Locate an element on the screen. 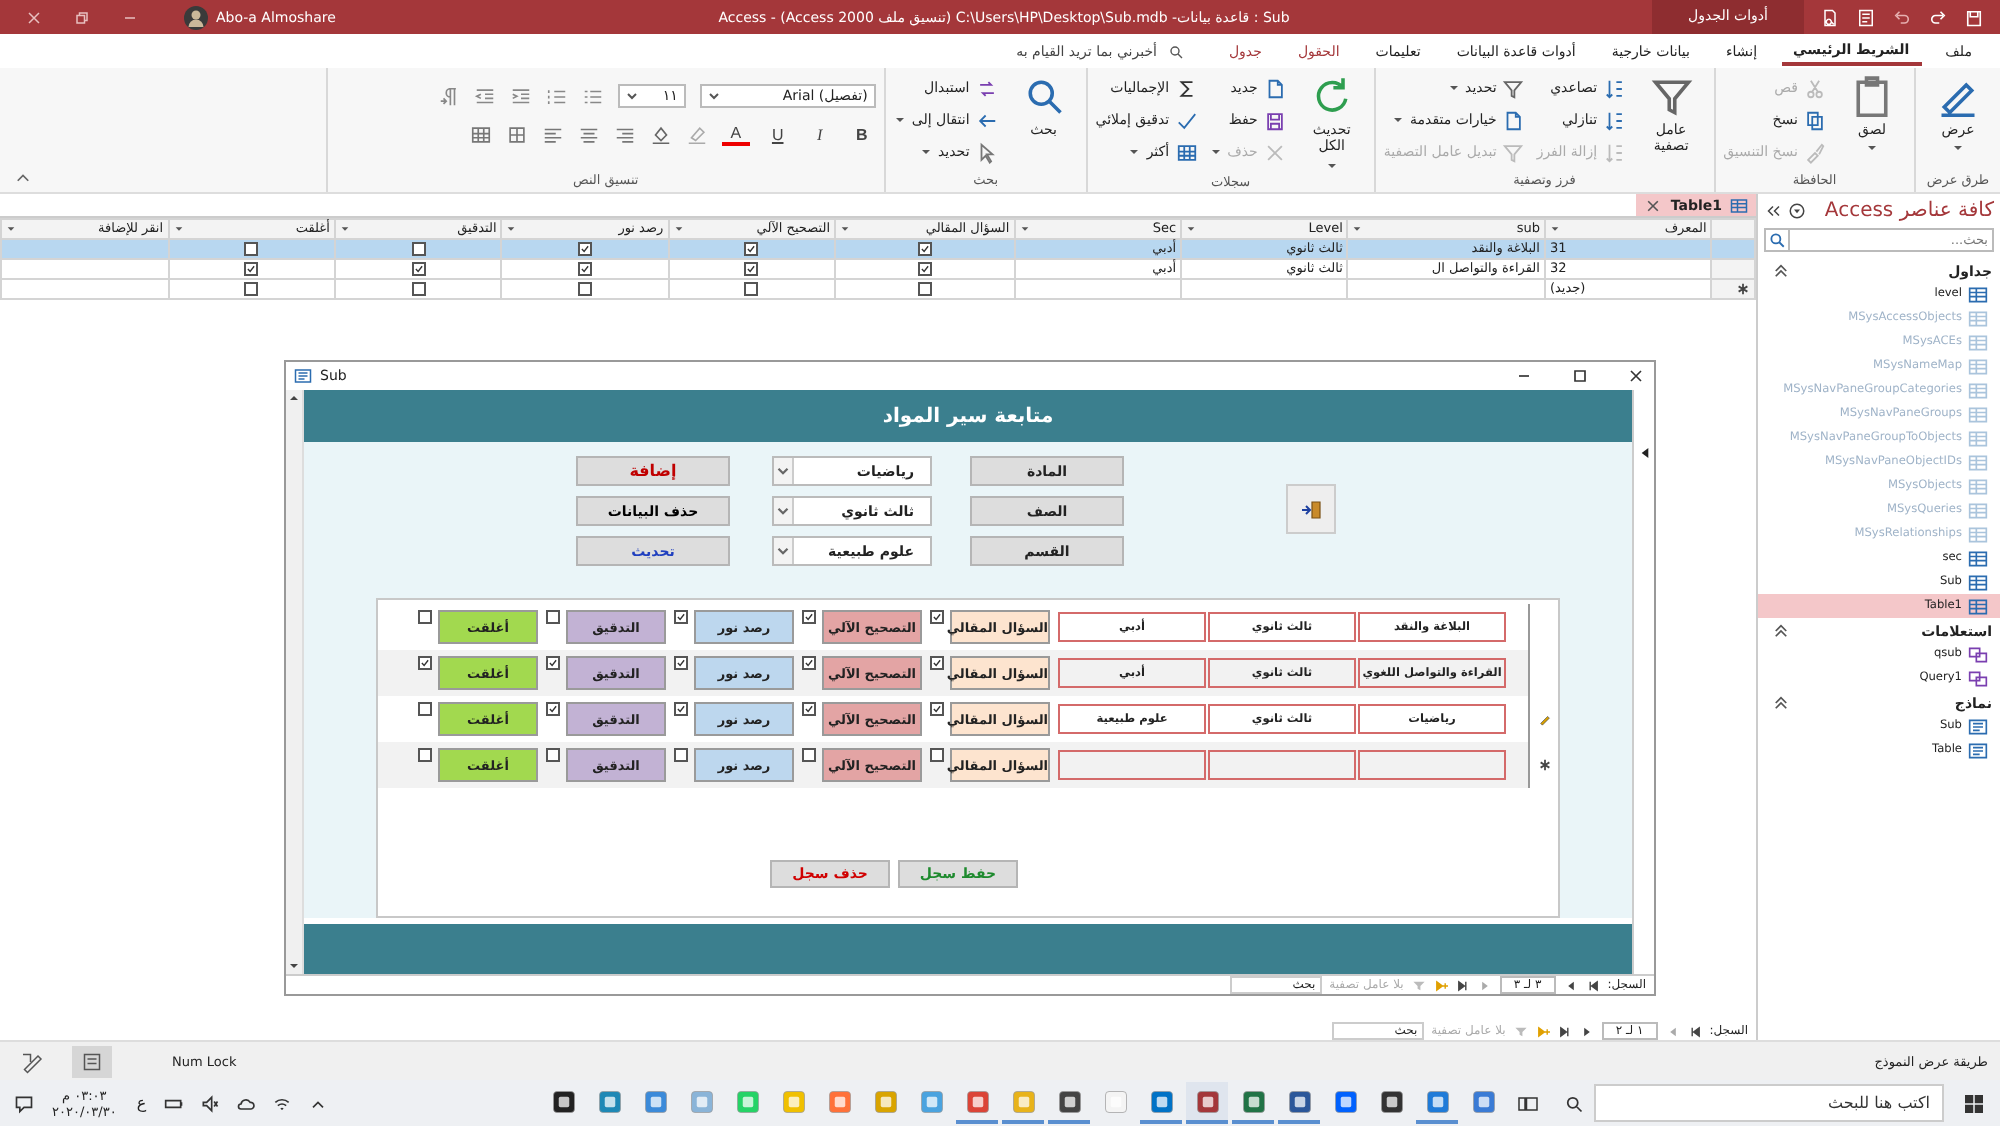 This screenshot has width=2000, height=1126. alternate-fill-icon is located at coordinates (516, 134).